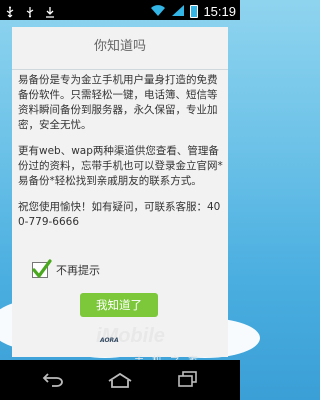 The height and width of the screenshot is (400, 320). Describe the element at coordinates (188, 381) in the screenshot. I see `recent-apps-icon` at that location.